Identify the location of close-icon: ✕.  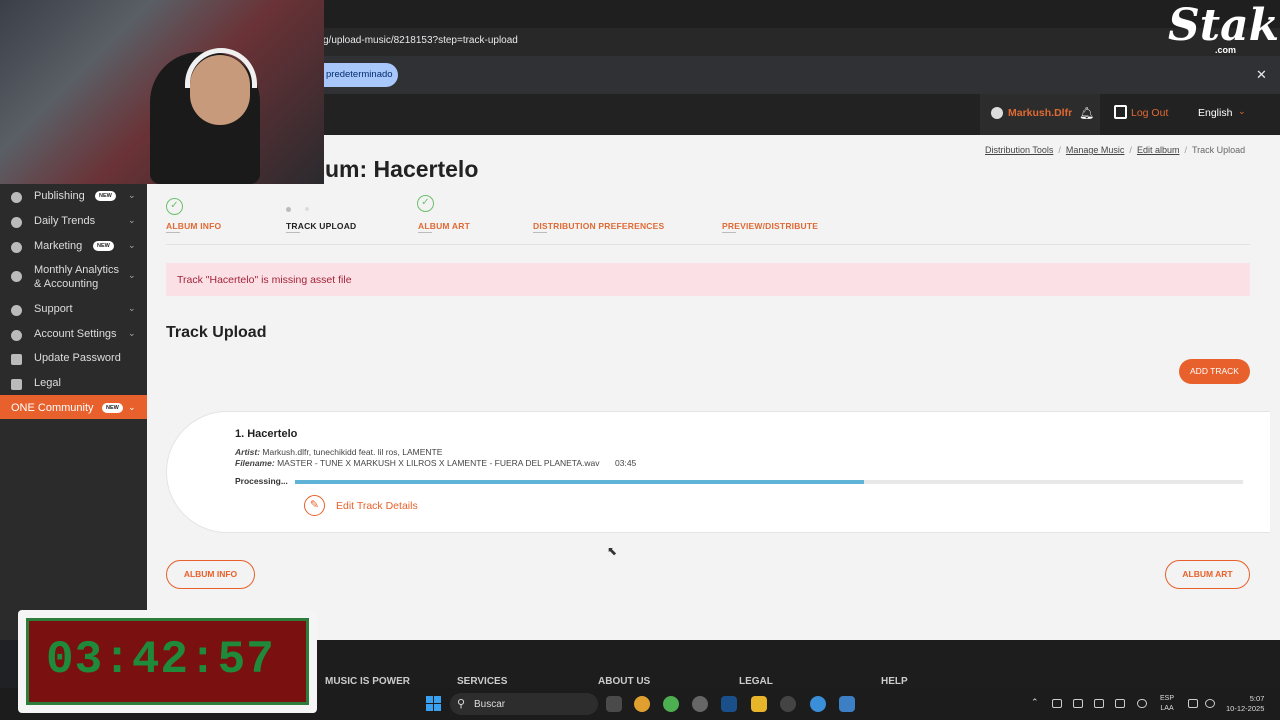
(1261, 75).